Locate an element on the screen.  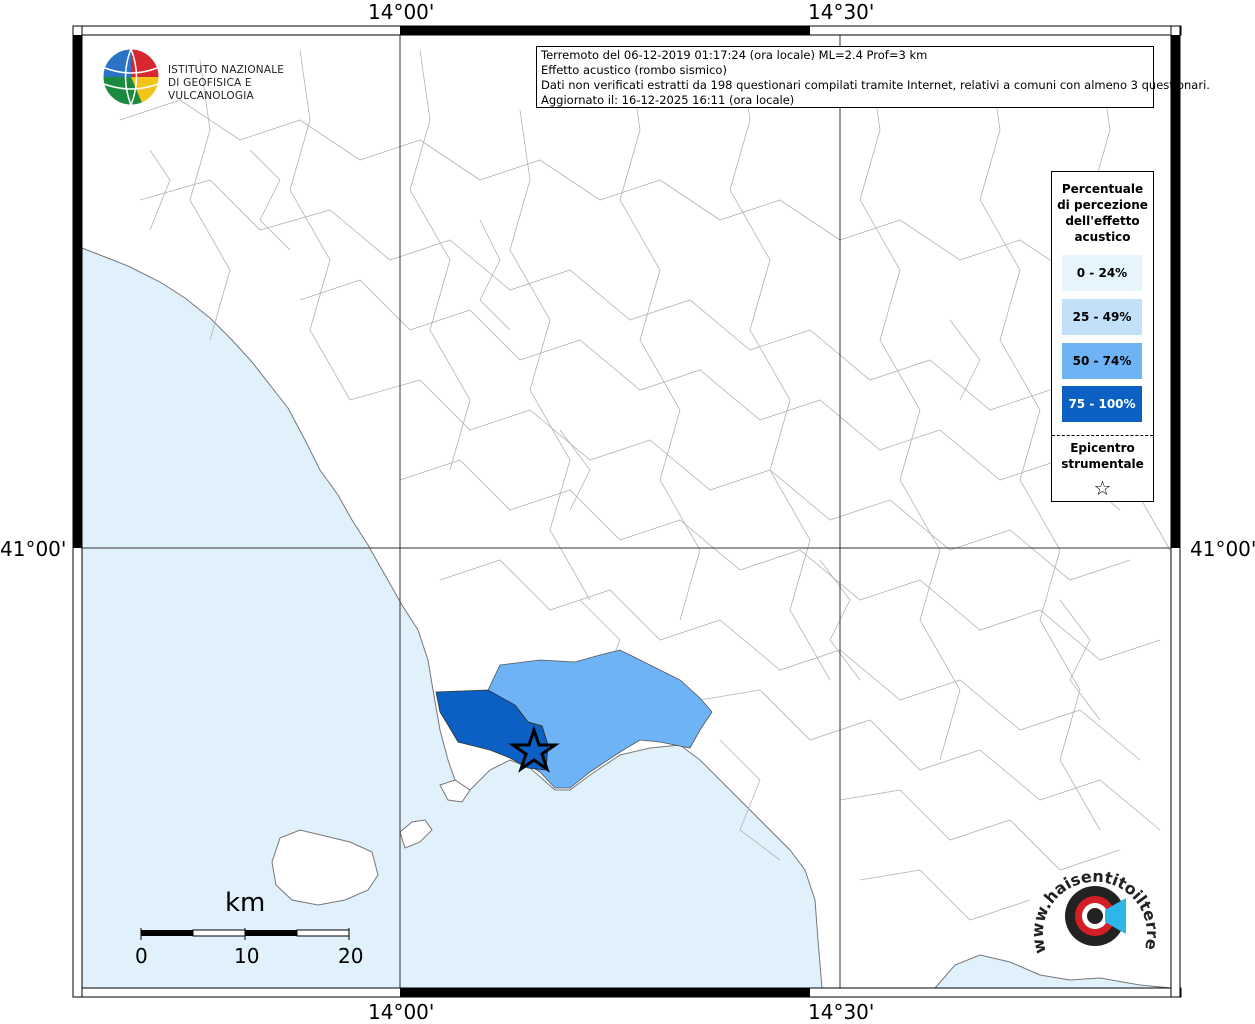
legend-title-line1: Percentuale is located at coordinates (1102, 189).